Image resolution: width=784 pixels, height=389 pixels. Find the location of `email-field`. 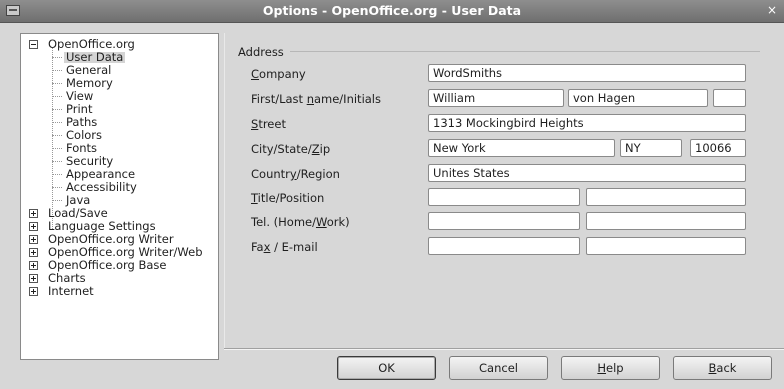

email-field is located at coordinates (666, 246).